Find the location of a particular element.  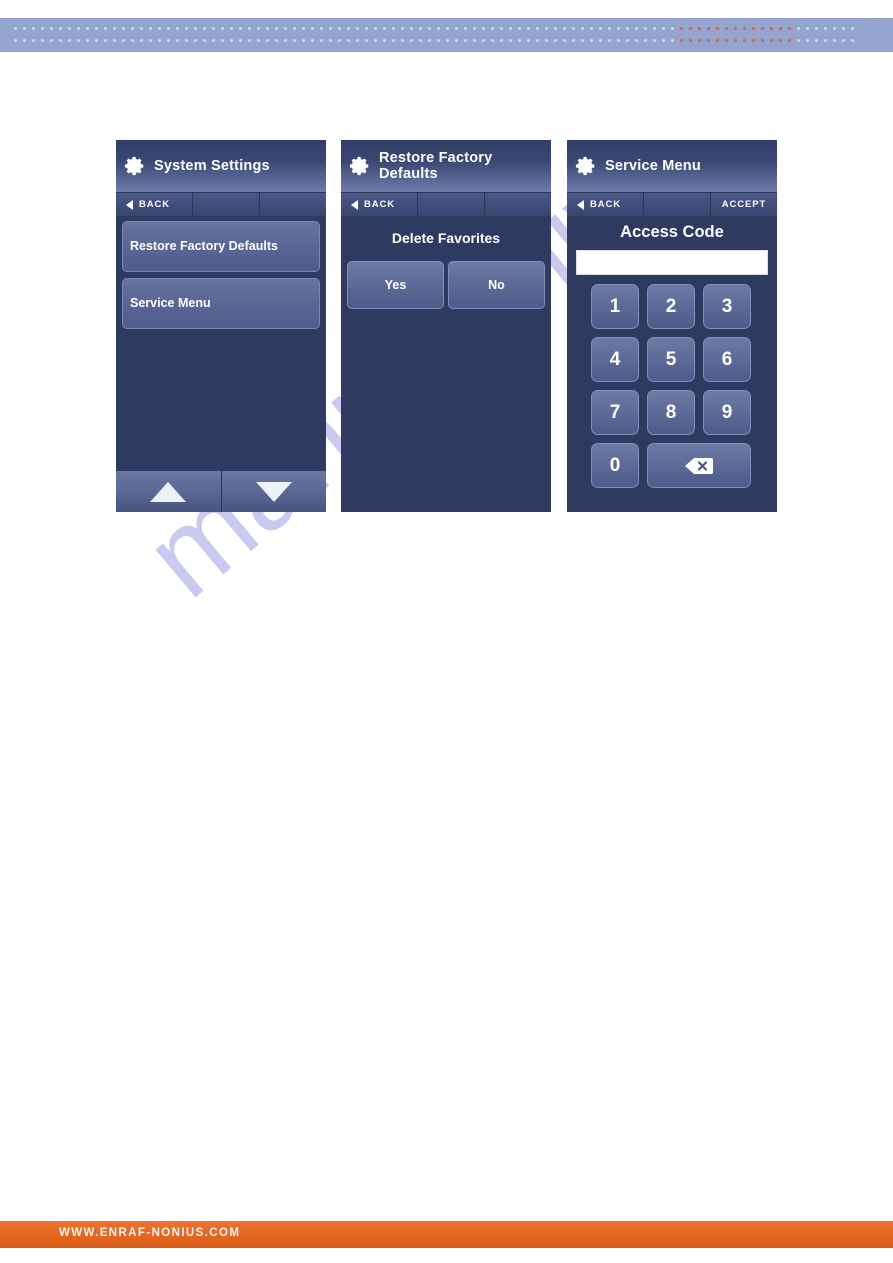

back-arrow-icon is located at coordinates (580, 204).